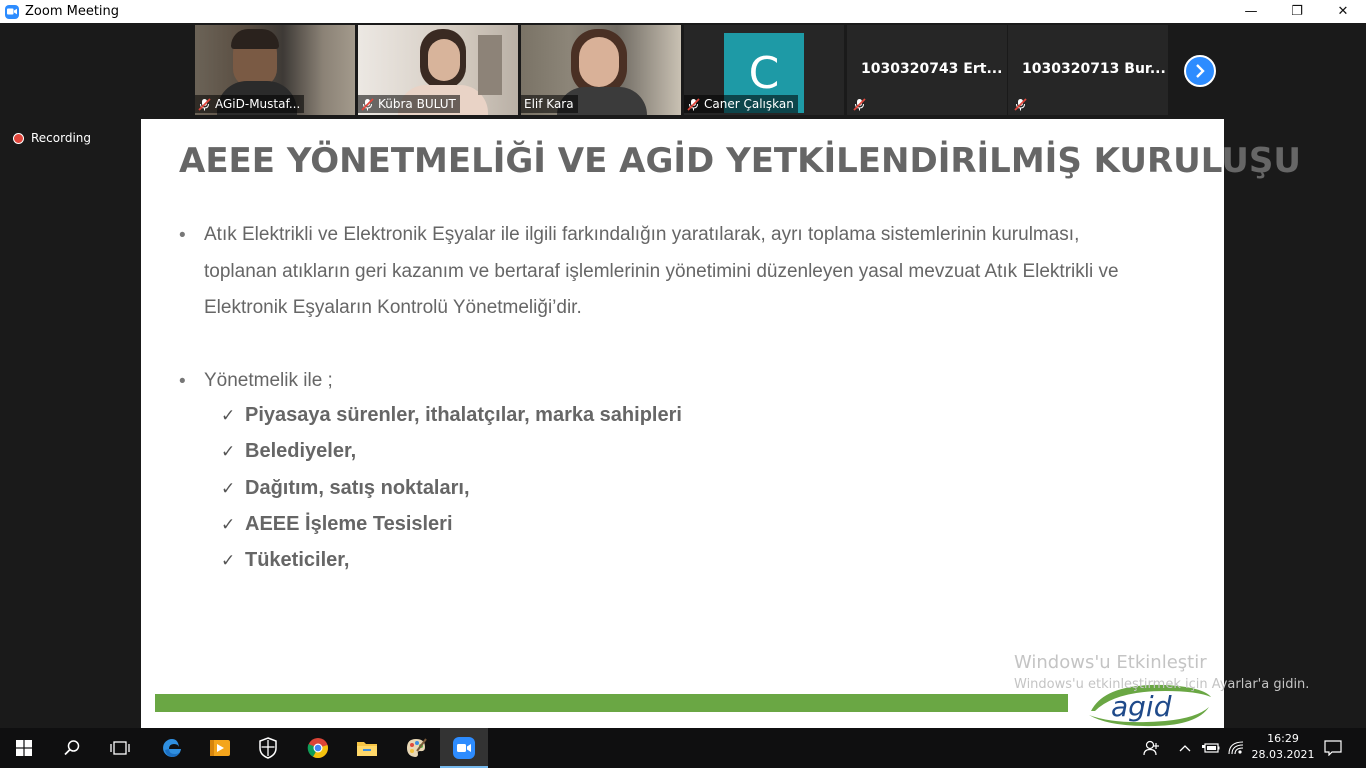  I want to click on paint-palette-icon, so click(417, 747).